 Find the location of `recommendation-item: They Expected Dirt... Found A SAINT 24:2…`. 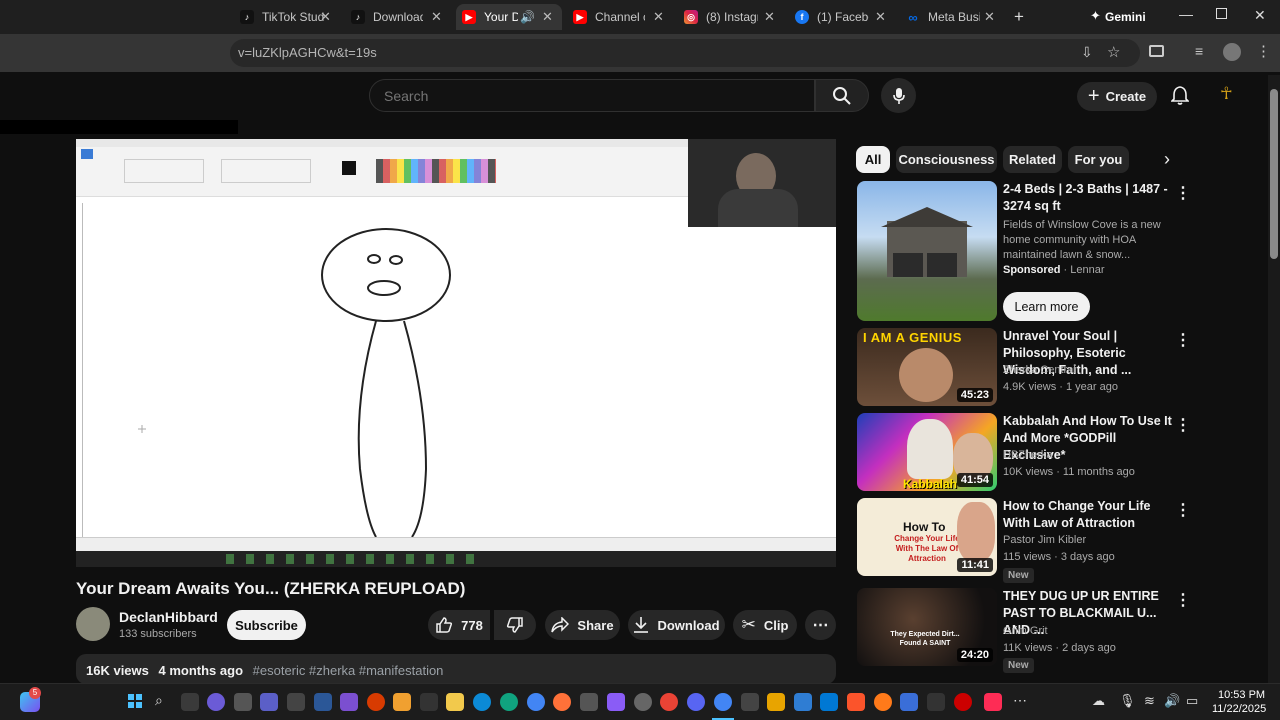

recommendation-item: They Expected Dirt... Found A SAINT 24:2… is located at coordinates (1024, 630).